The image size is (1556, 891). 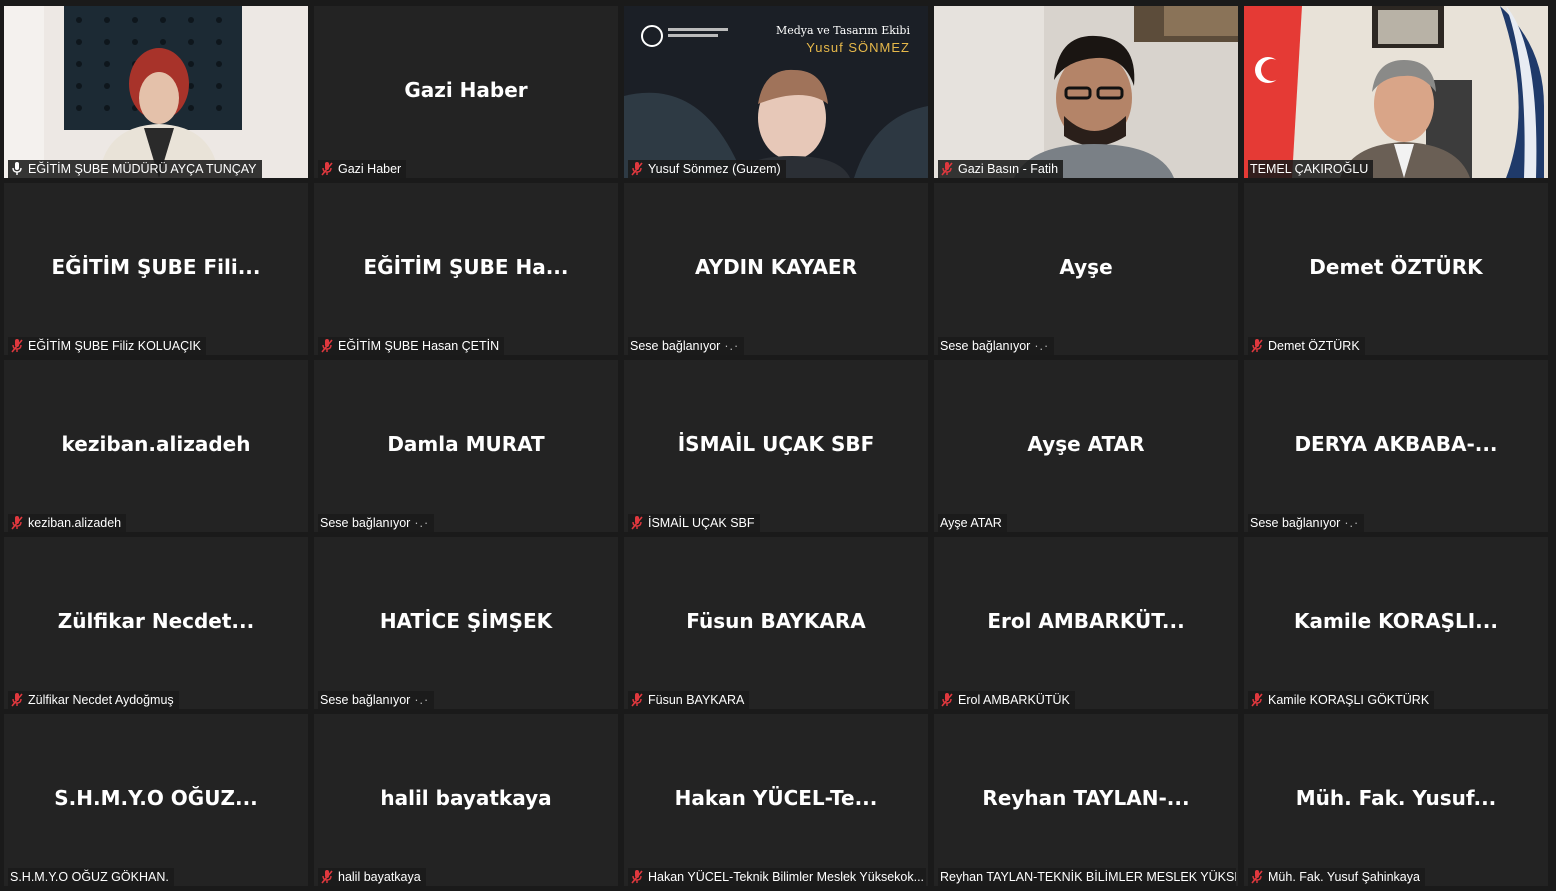 I want to click on banner-name: Yusuf SÖNMEZ, so click(x=858, y=47).